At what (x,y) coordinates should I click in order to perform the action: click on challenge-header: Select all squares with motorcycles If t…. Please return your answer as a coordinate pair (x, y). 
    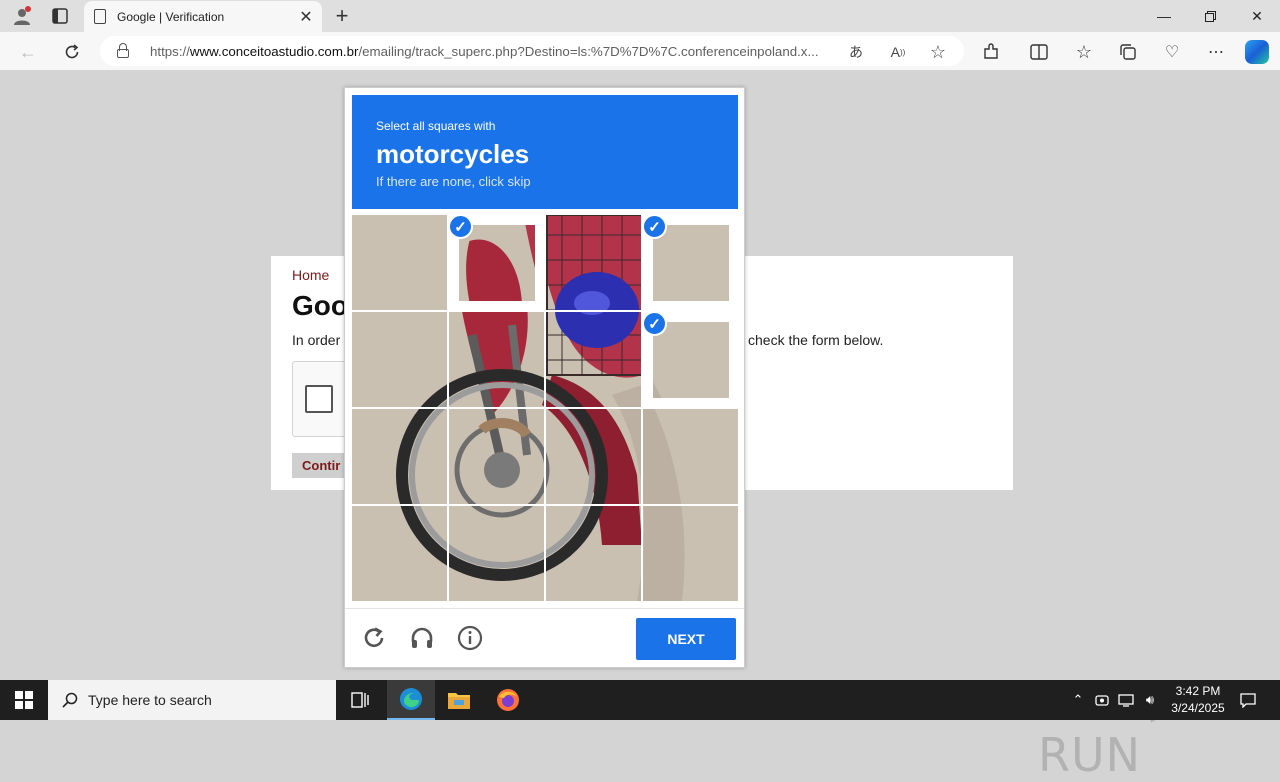
    Looking at the image, I should click on (545, 152).